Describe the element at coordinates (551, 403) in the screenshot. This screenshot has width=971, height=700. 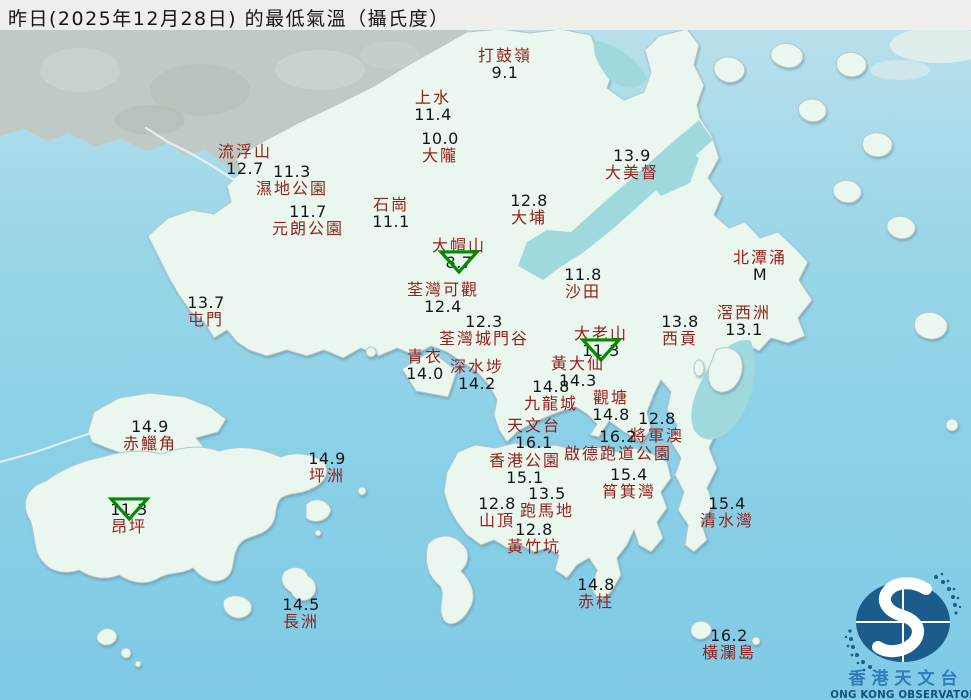
I see `station-name: 九龍城` at that location.